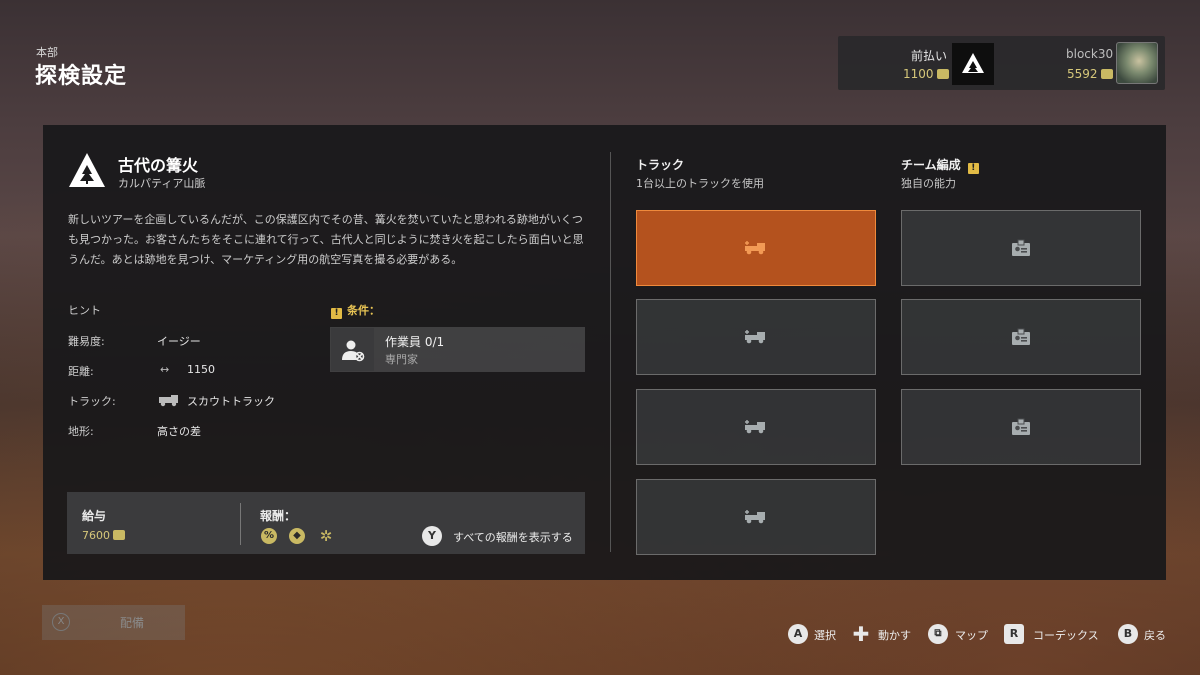 This screenshot has width=1200, height=675. Describe the element at coordinates (432, 536) in the screenshot. I see `y-button-icon: Y` at that location.